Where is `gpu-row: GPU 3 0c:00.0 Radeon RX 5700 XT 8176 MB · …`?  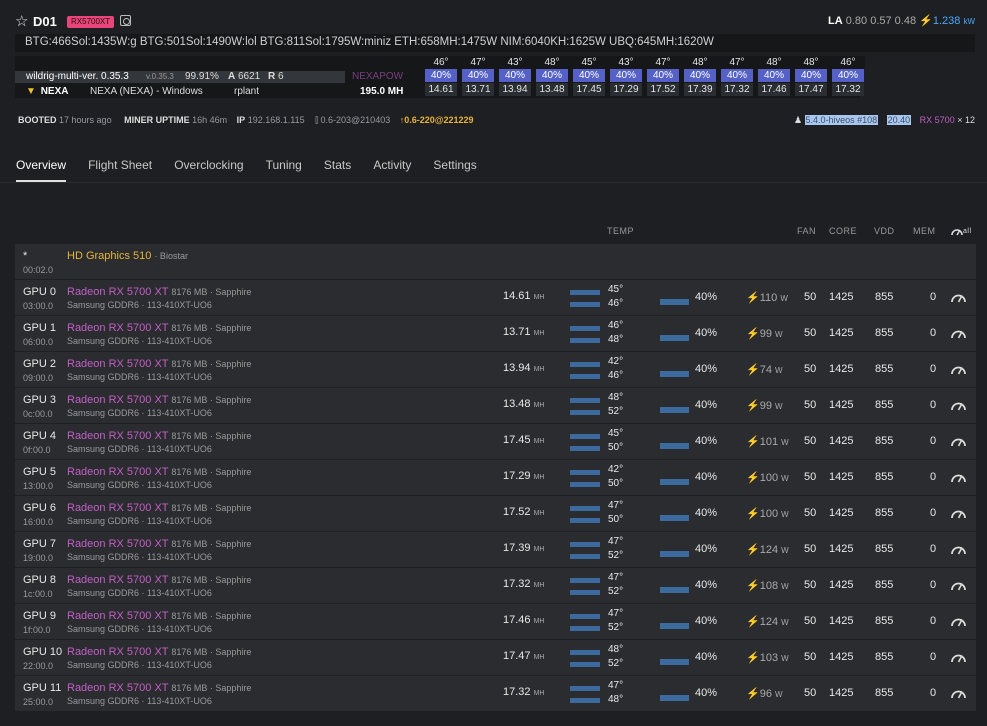 gpu-row: GPU 3 0c:00.0 Radeon RX 5700 XT 8176 MB · … is located at coordinates (495, 406).